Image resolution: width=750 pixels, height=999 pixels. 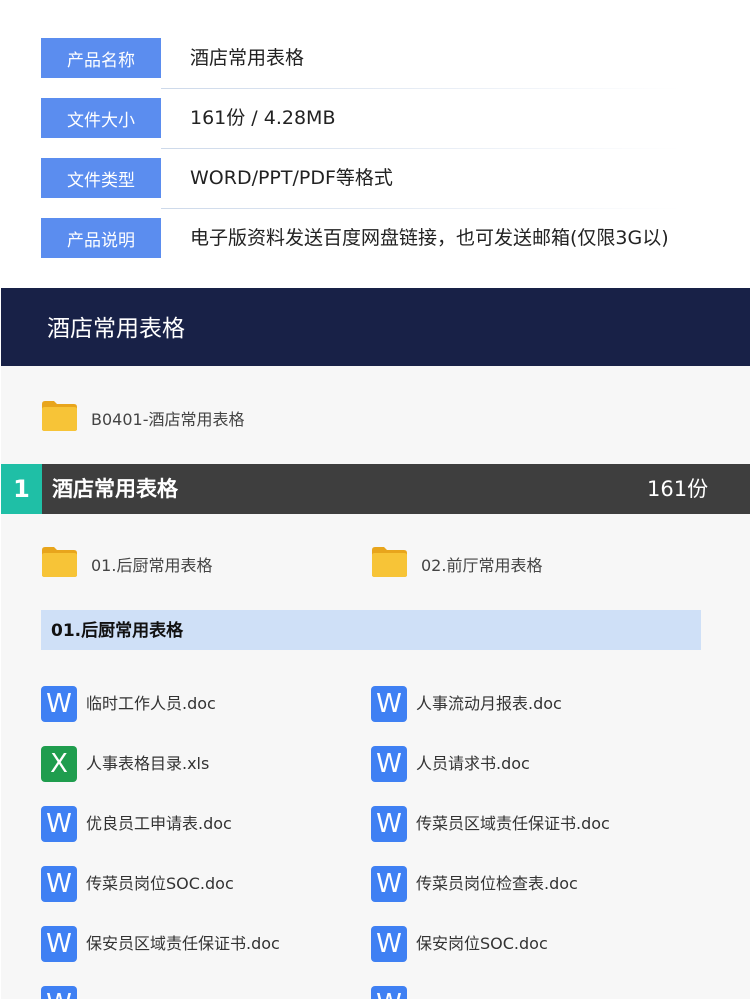 I want to click on file-name: 保安岗位SOC.doc, so click(x=482, y=943).